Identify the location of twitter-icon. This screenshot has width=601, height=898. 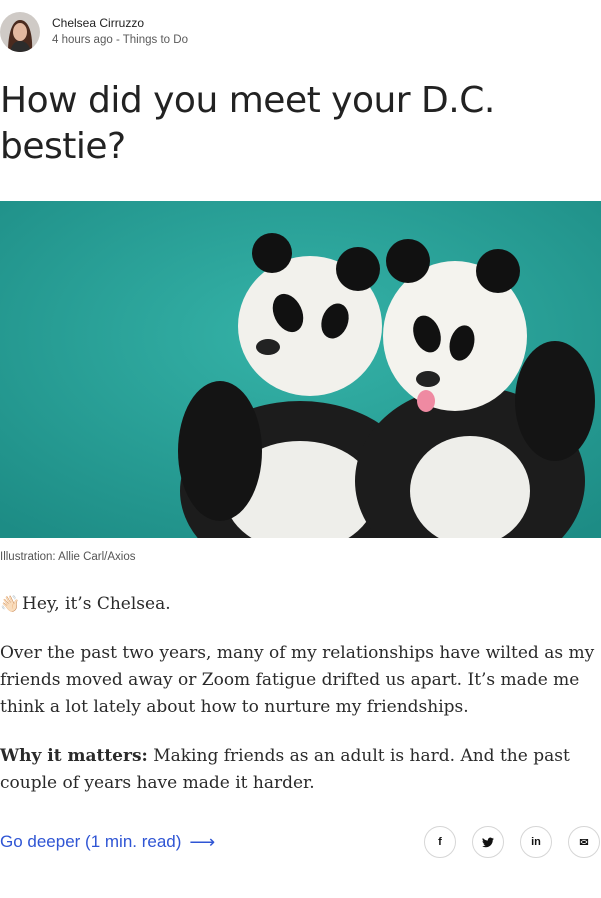
(488, 842).